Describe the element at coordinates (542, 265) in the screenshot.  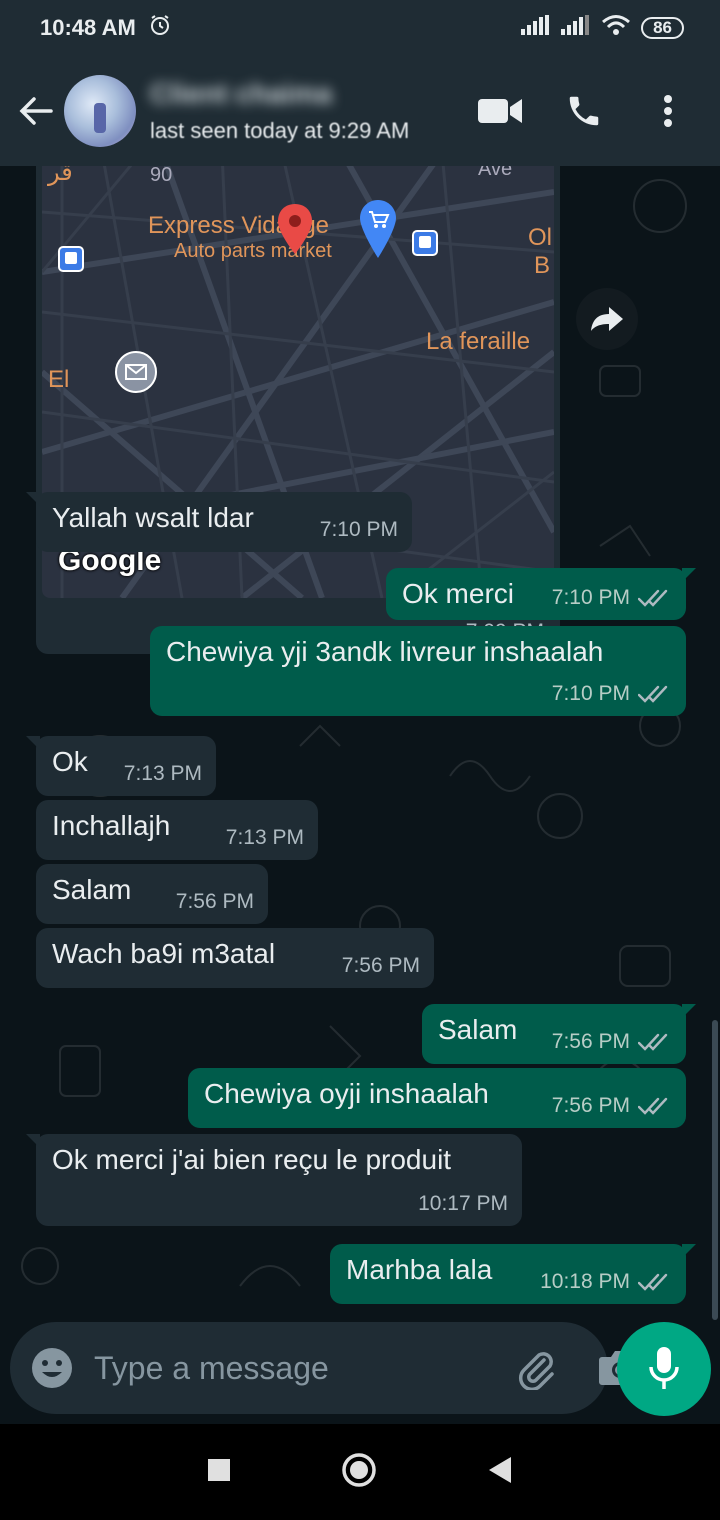
I see `map-label-b: B` at that location.